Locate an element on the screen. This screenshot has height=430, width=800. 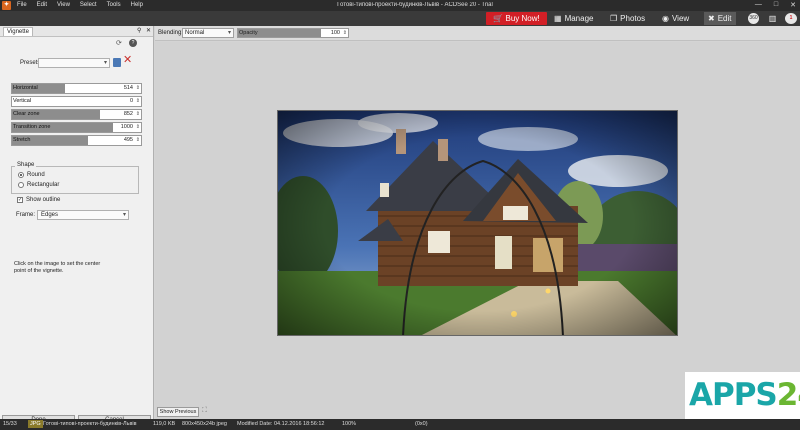
edit-label: Edit is located at coordinates (724, 18).